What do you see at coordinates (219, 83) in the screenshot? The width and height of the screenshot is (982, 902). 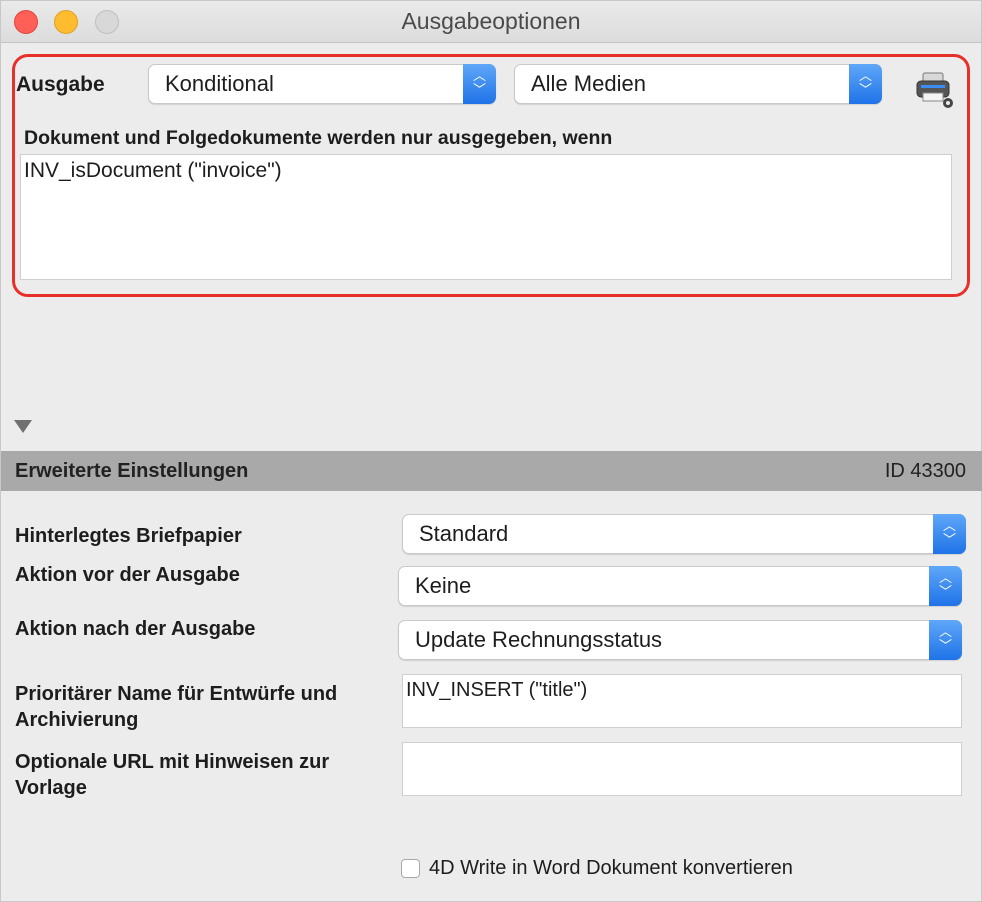 I see `output-mode-value: Konditional` at bounding box center [219, 83].